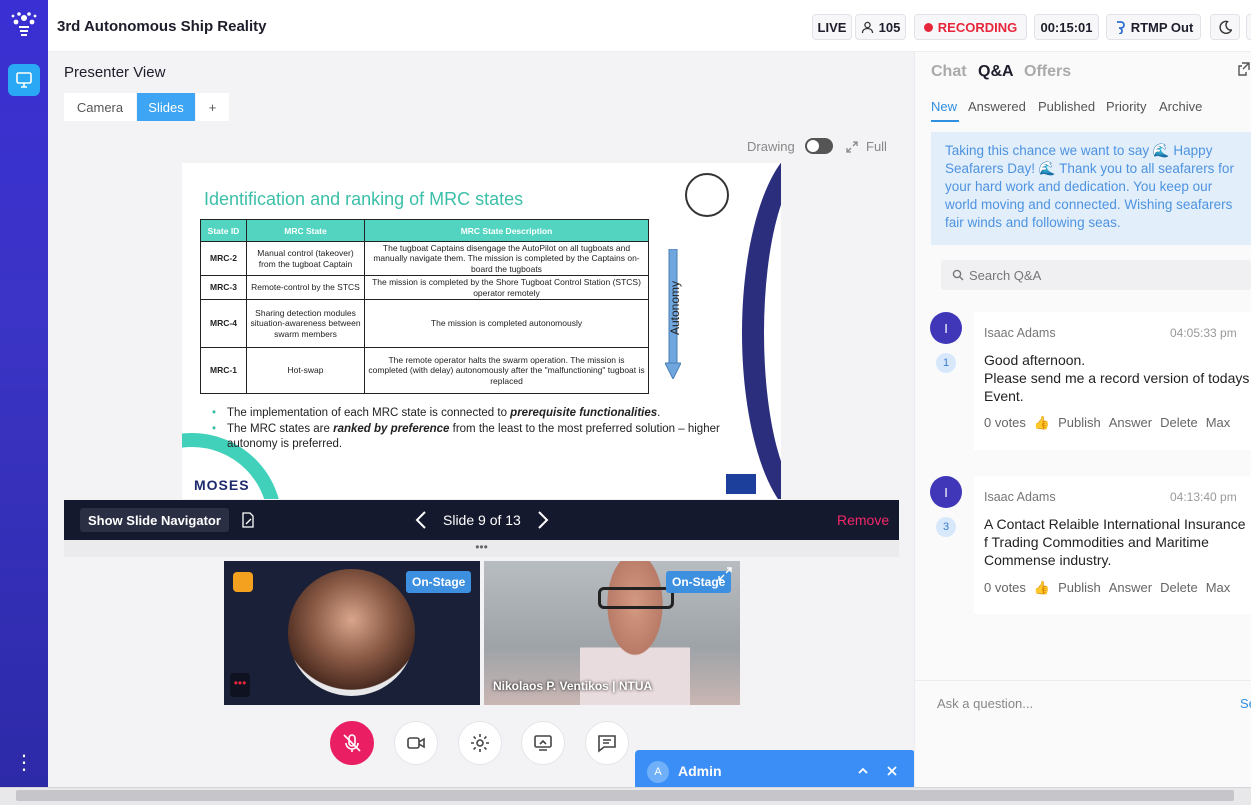  What do you see at coordinates (24, 763) in the screenshot?
I see `more-vertical-icon: ⋮` at bounding box center [24, 763].